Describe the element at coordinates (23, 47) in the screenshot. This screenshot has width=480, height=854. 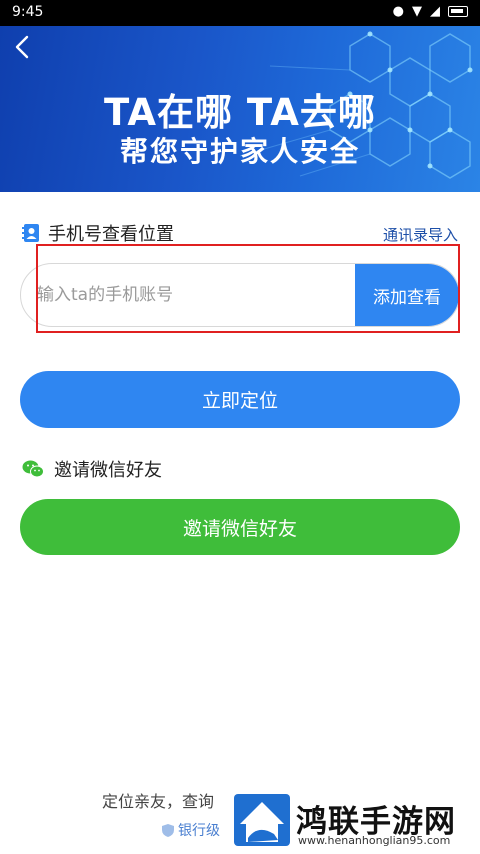
I see `back-arrow-icon` at that location.